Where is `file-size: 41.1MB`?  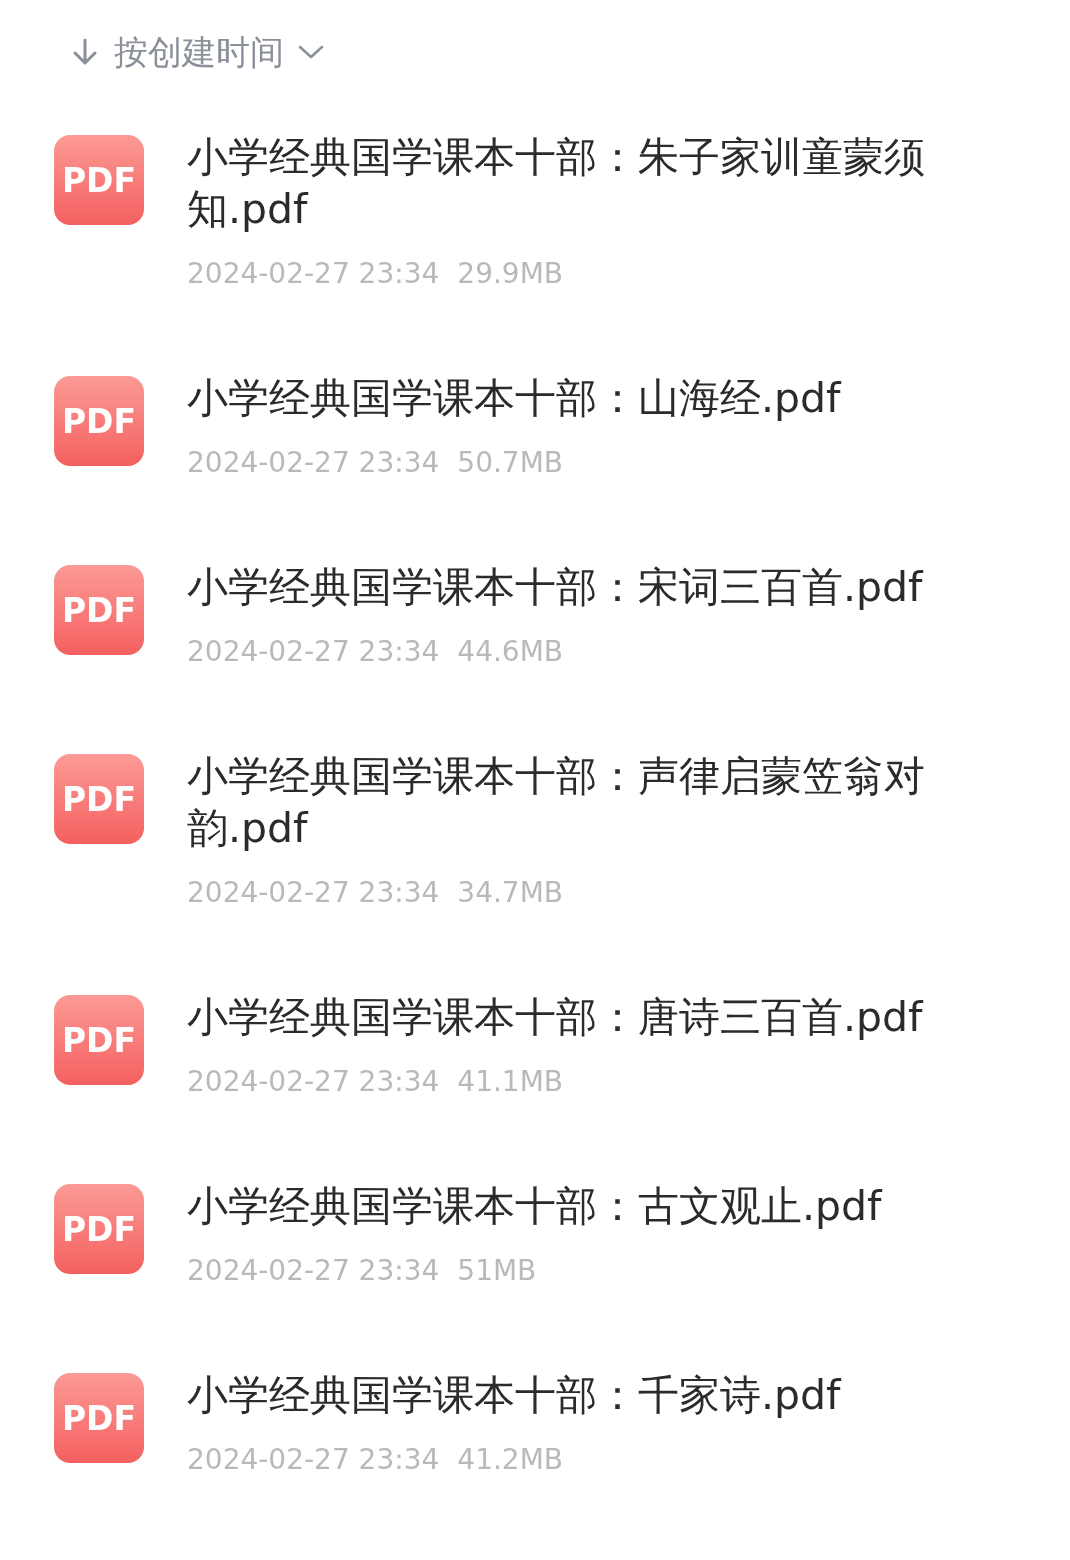 file-size: 41.1MB is located at coordinates (510, 1082).